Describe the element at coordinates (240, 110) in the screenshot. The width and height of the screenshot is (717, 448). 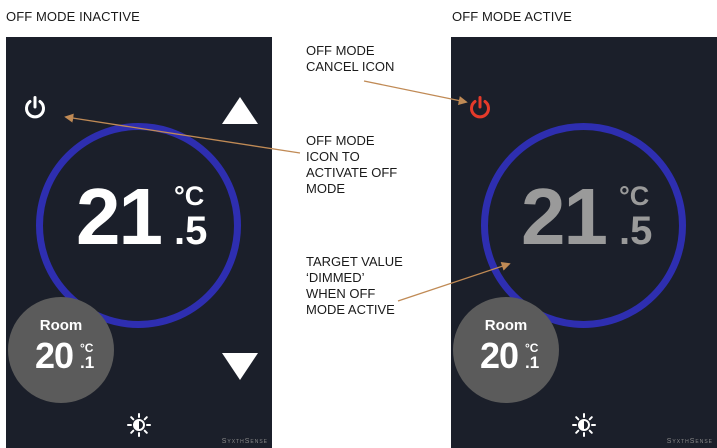
I see `arrow-up-icon` at that location.